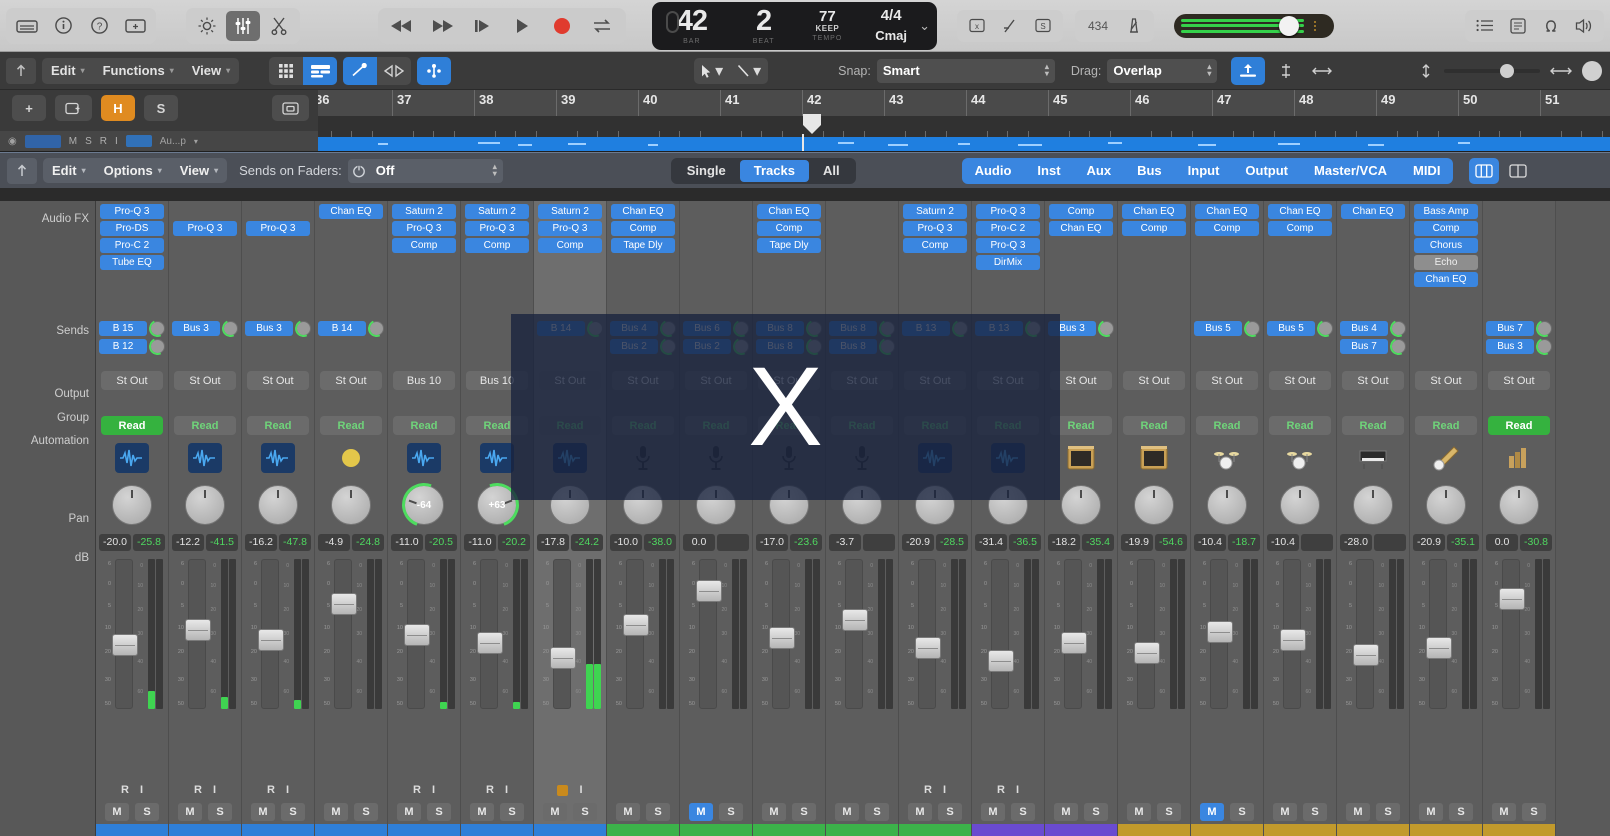 The width and height of the screenshot is (1610, 836). I want to click on zoom-horizontal-icon, so click(1561, 71).